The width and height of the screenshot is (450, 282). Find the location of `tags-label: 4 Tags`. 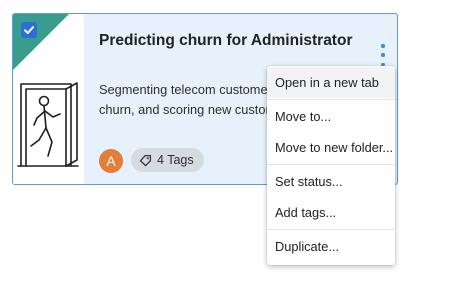

tags-label: 4 Tags is located at coordinates (175, 160).